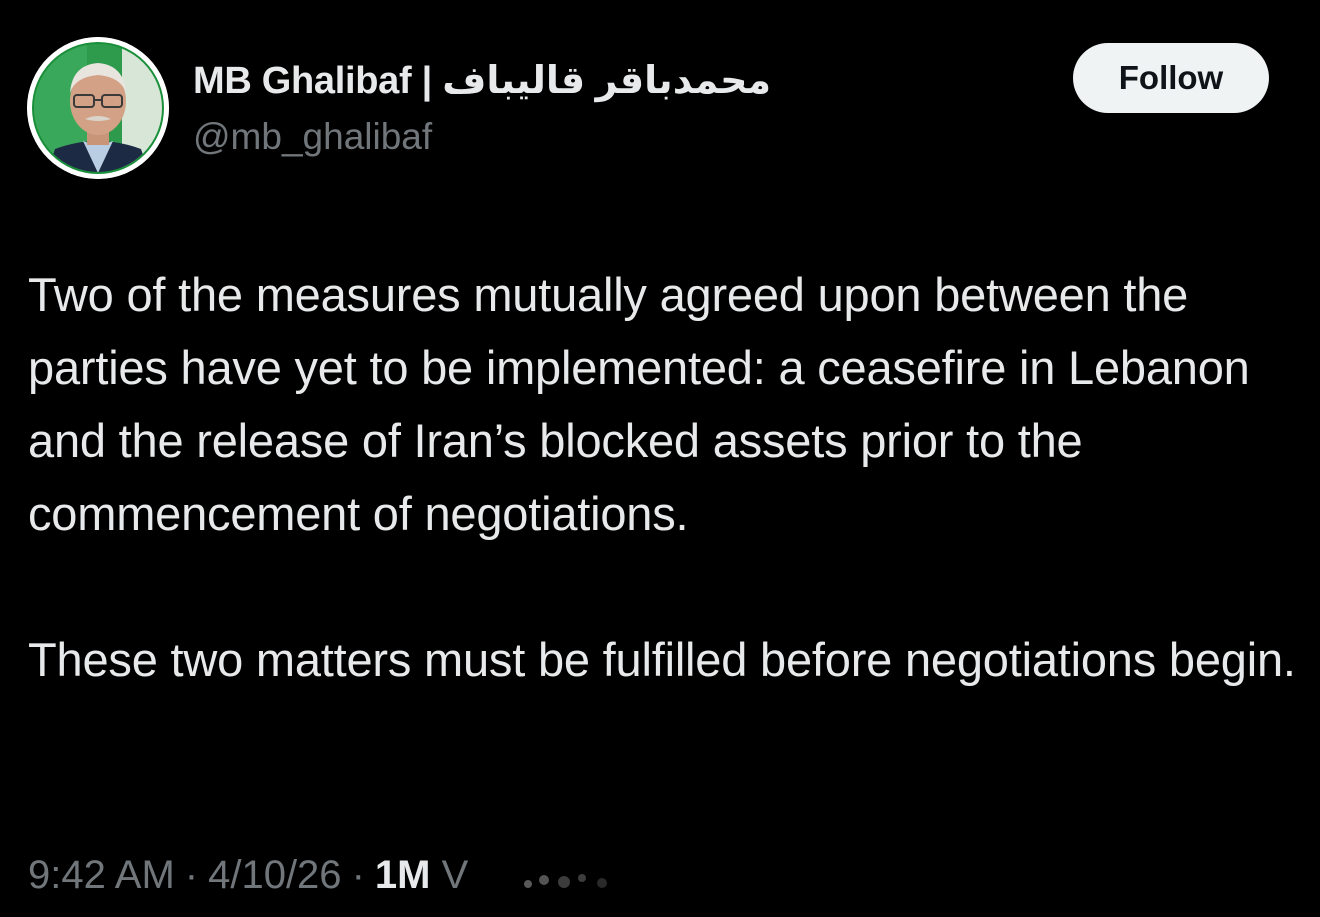 This screenshot has width=1320, height=917. What do you see at coordinates (274, 875) in the screenshot?
I see `tweet-date: 4/10/26` at bounding box center [274, 875].